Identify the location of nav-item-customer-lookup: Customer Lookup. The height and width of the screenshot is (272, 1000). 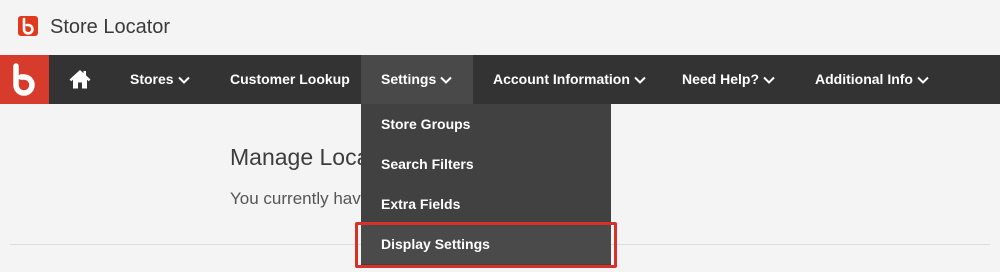
(290, 79).